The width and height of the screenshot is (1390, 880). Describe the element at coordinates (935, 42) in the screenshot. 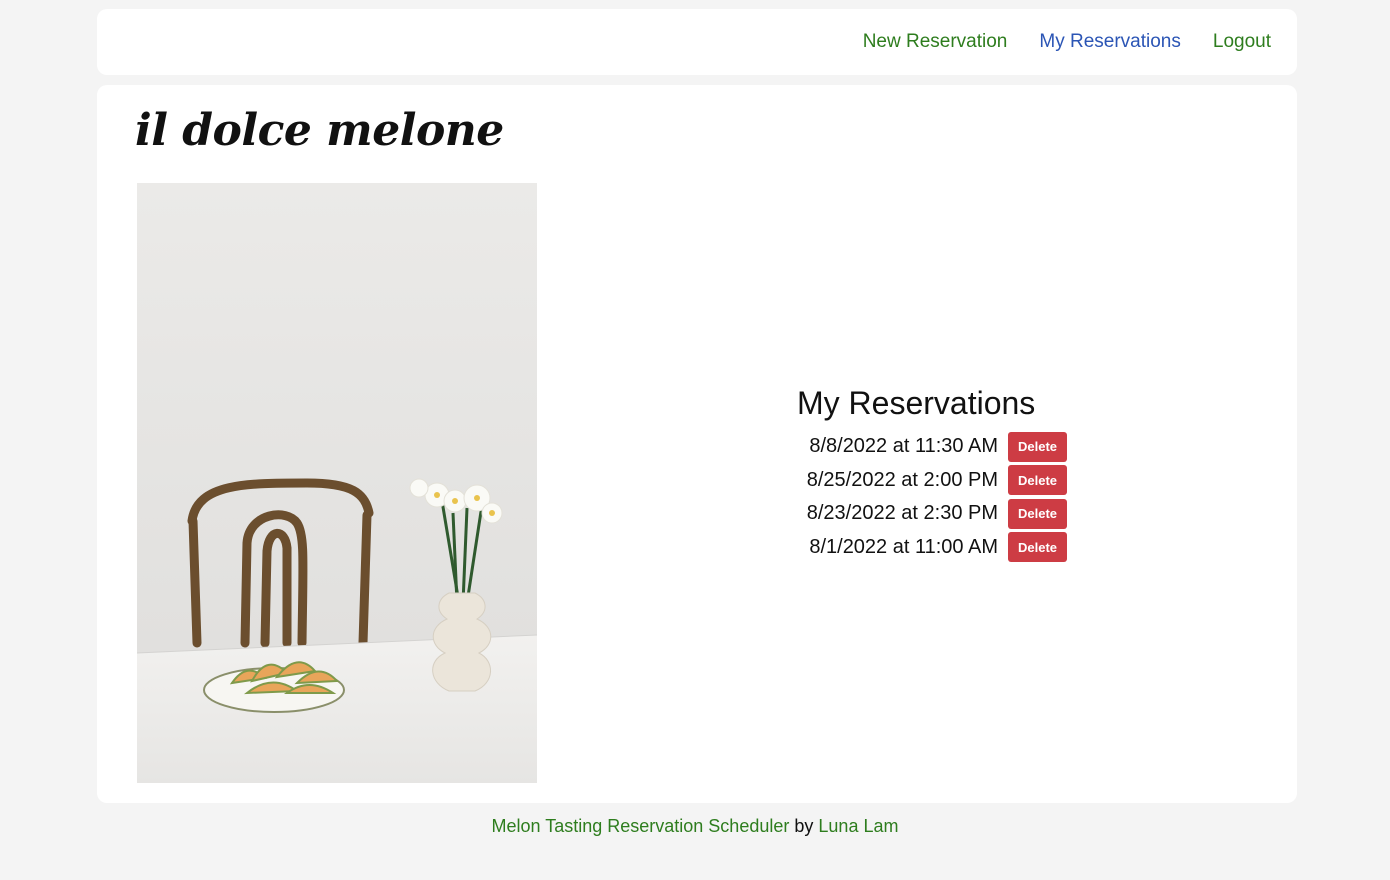

I see `nav-new-reservation: New Reservation` at that location.